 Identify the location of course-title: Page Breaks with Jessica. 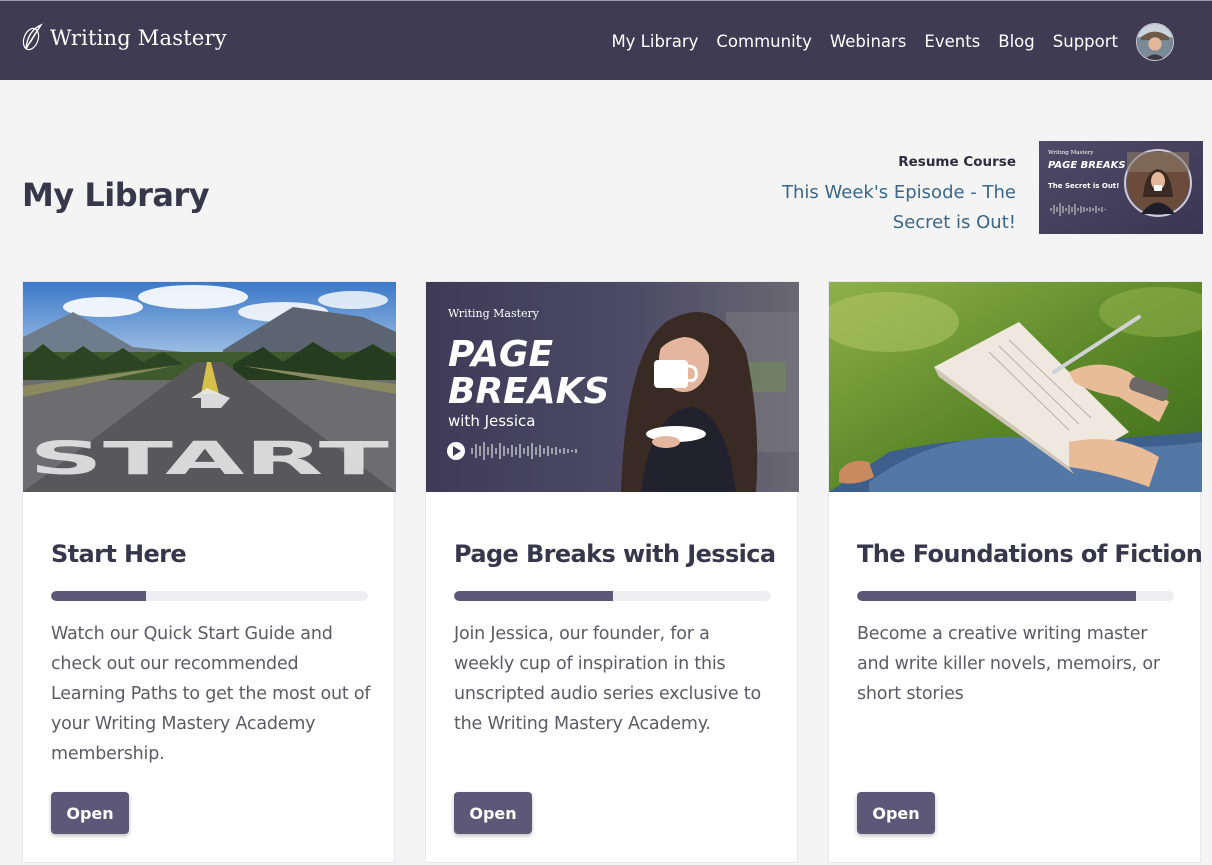
(615, 554).